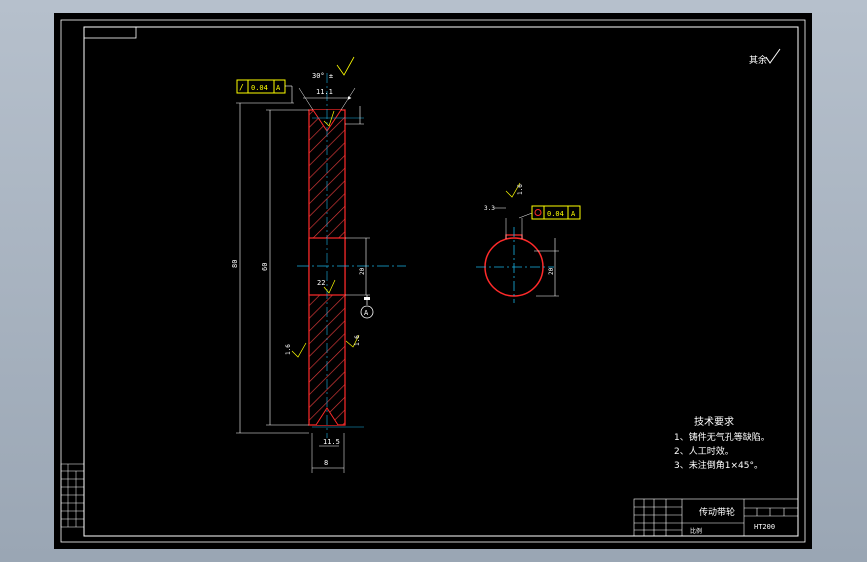  Describe the element at coordinates (573, 214) in the screenshot. I see `side-tolerance-datum: A` at that location.